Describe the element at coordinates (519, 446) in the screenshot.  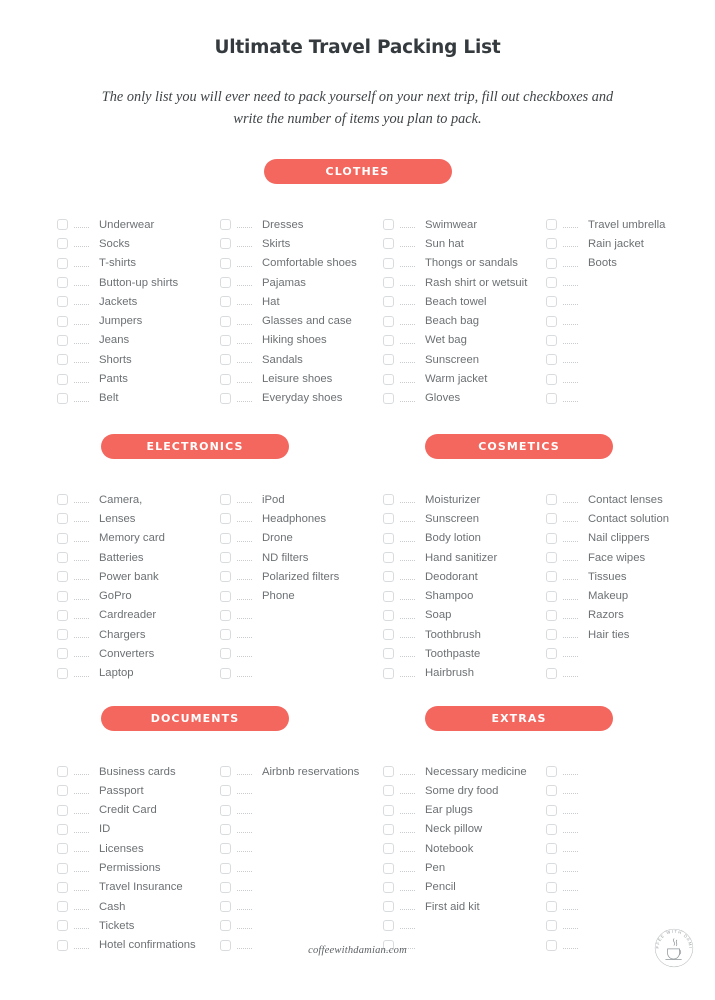
I see `section-badge-cosmetics: COSMETICS` at that location.